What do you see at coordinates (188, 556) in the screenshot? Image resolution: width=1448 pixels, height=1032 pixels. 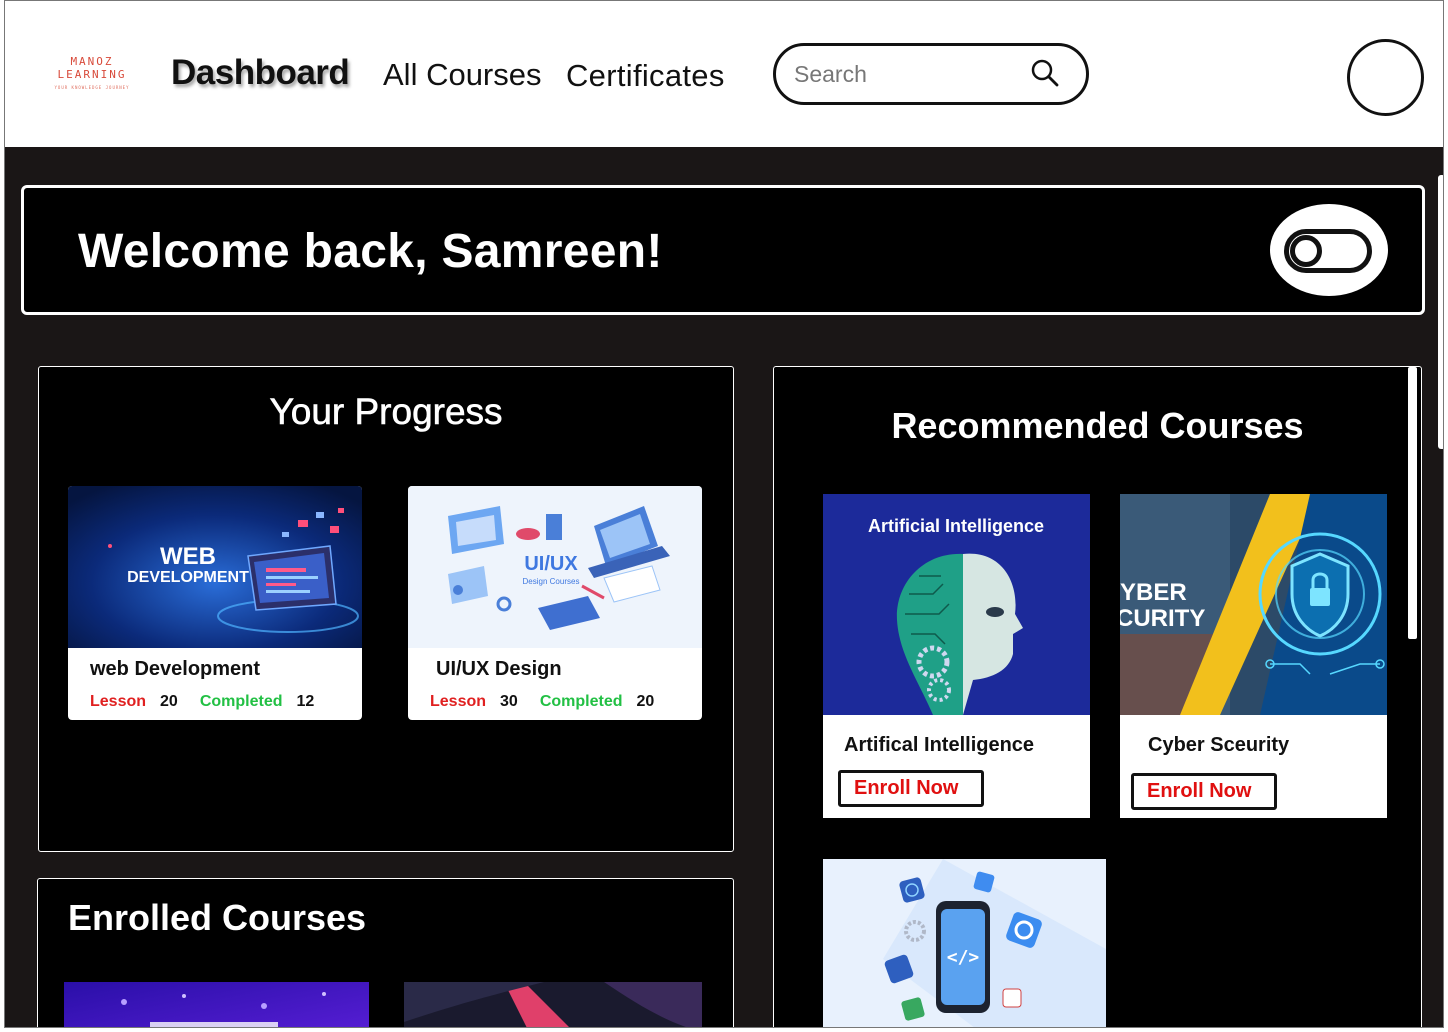 I see `web-thumb-title: WEB` at bounding box center [188, 556].